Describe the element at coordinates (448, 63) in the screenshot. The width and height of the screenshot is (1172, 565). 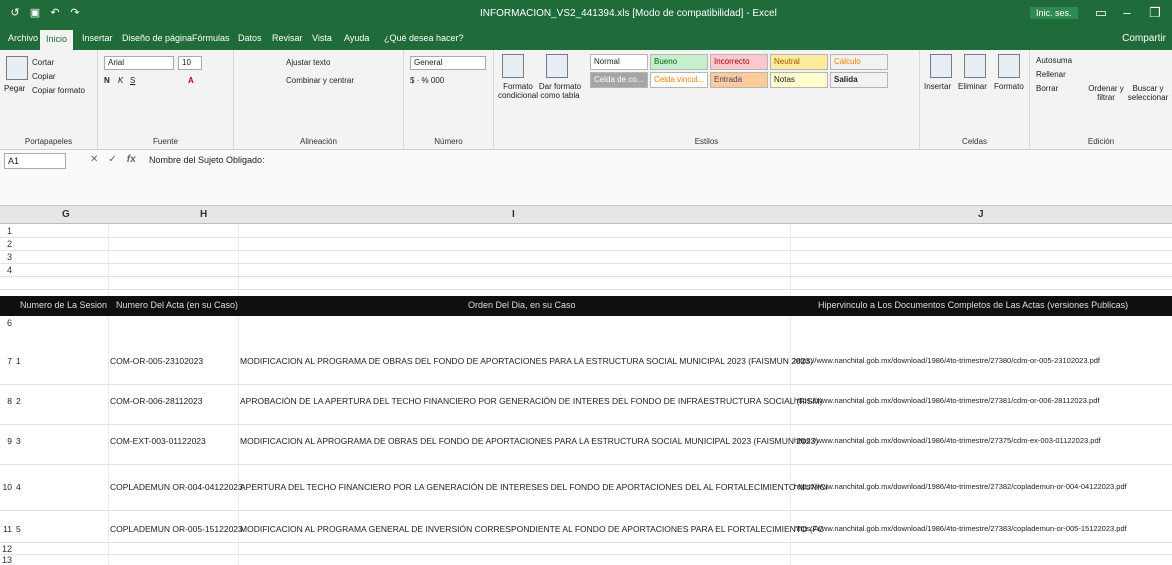
I see `number-format-select: General` at that location.